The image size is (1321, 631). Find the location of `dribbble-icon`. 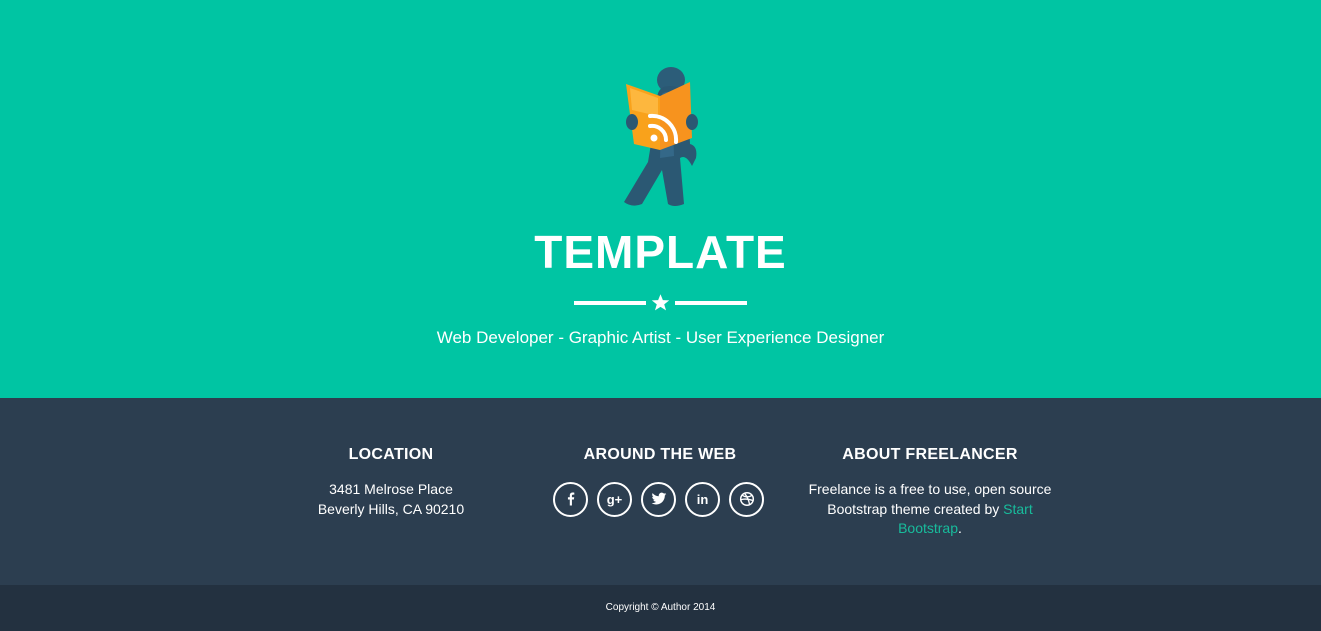

dribbble-icon is located at coordinates (746, 499).